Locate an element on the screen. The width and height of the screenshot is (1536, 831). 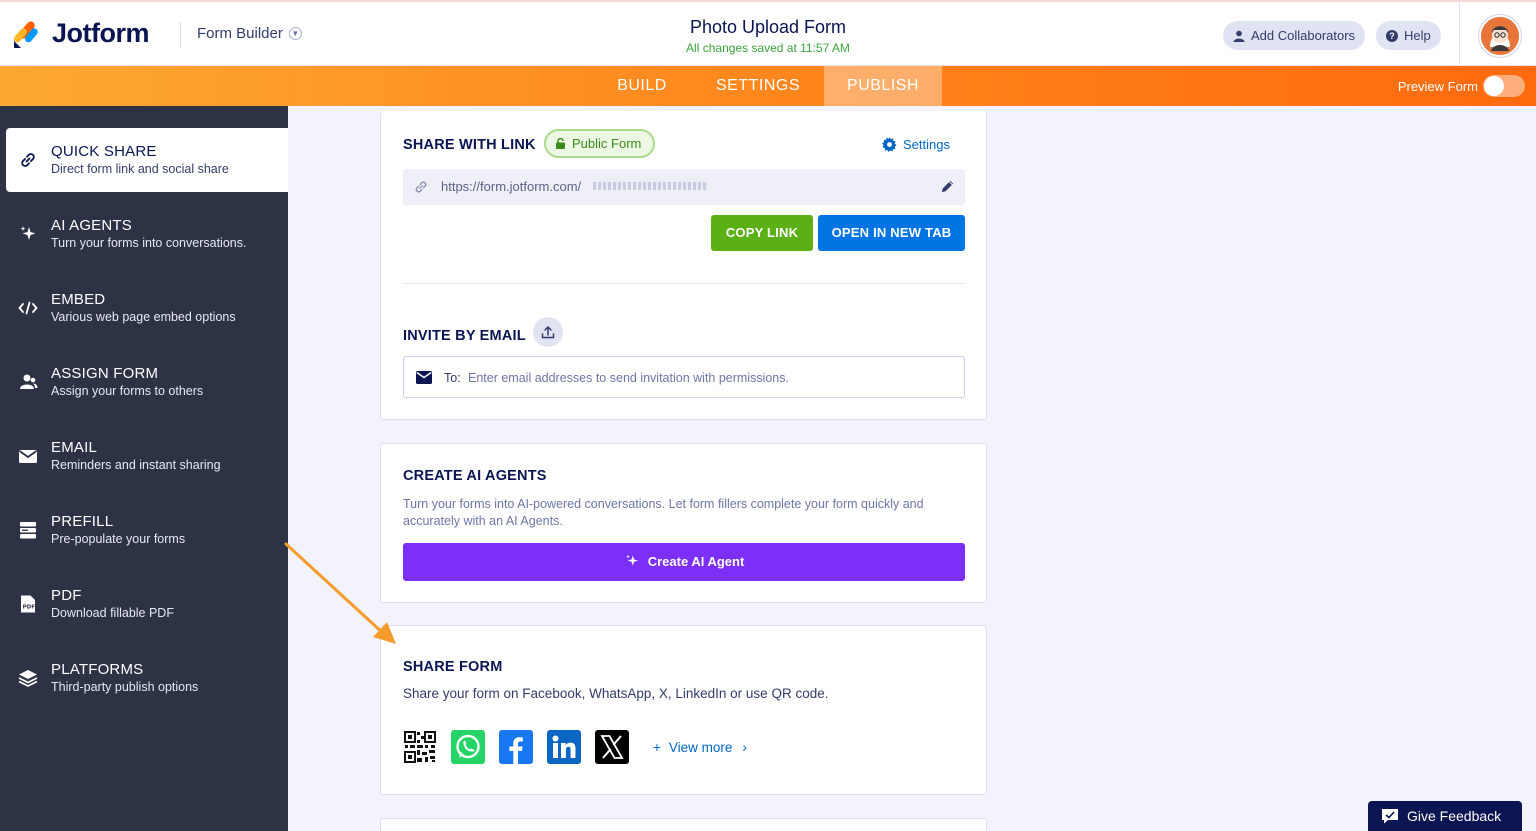
share-form-title: SHARE FORM is located at coordinates (453, 667).